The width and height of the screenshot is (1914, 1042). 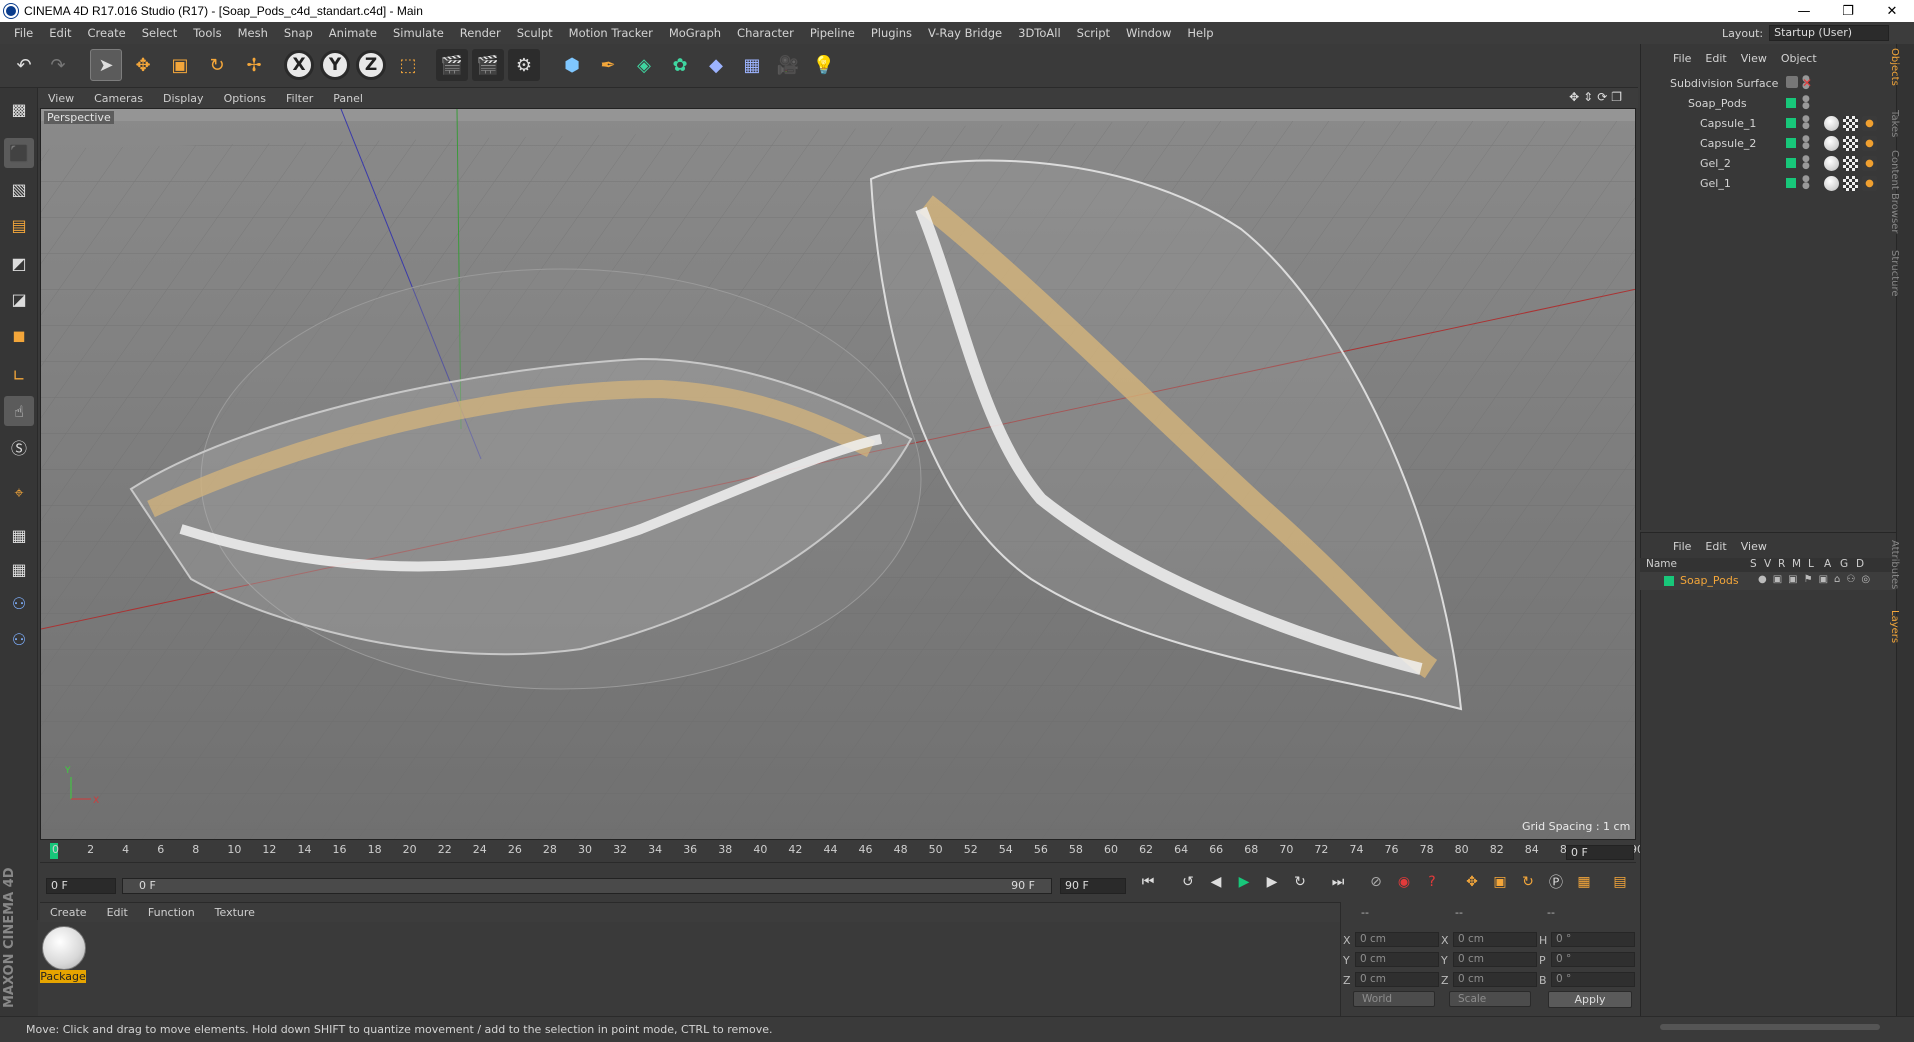 What do you see at coordinates (418, 33) in the screenshot?
I see `menu-simulate: Simulate` at bounding box center [418, 33].